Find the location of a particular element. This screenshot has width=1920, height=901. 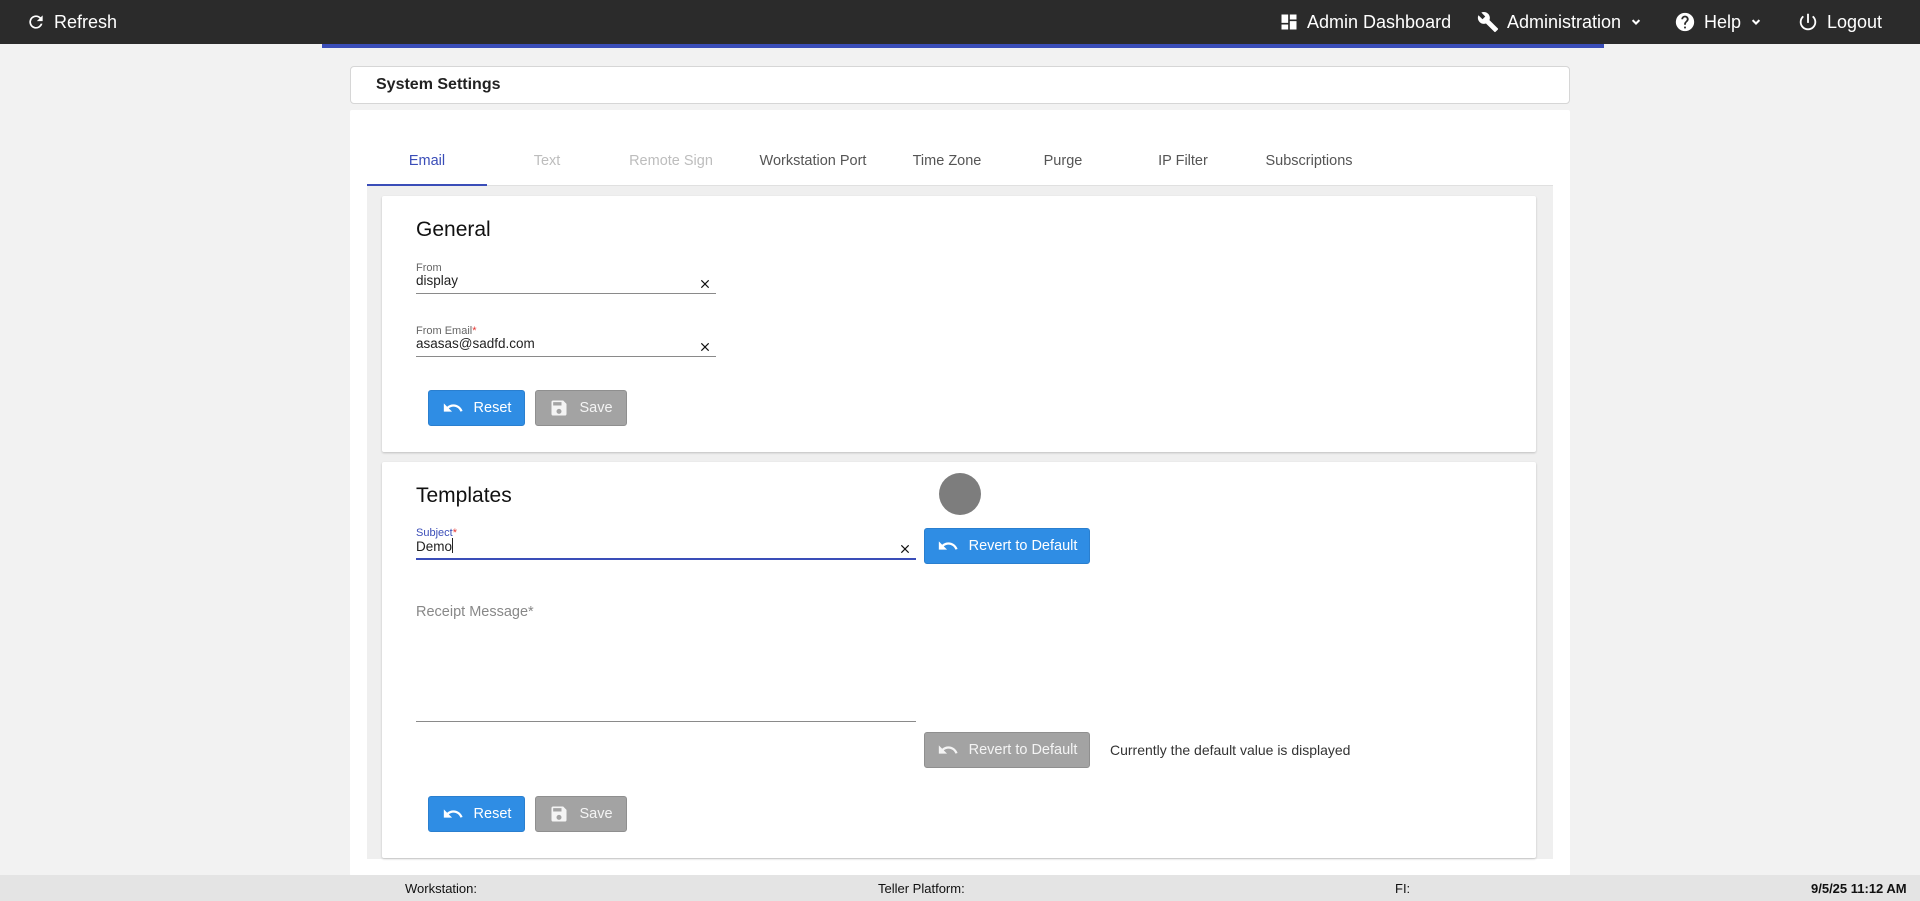

tab-email: Email is located at coordinates (427, 161).